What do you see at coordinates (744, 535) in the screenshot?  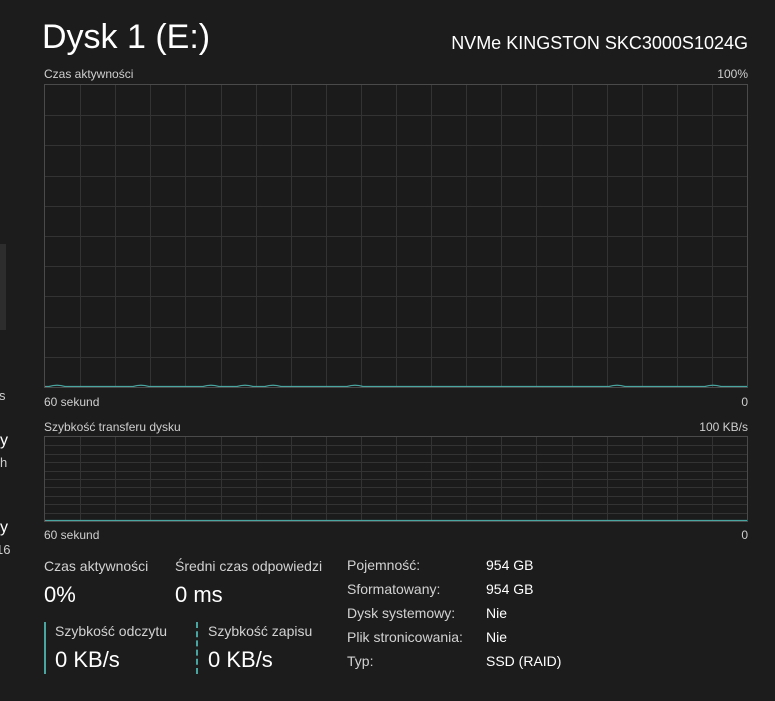 I see `transfer-graph-min: 0` at bounding box center [744, 535].